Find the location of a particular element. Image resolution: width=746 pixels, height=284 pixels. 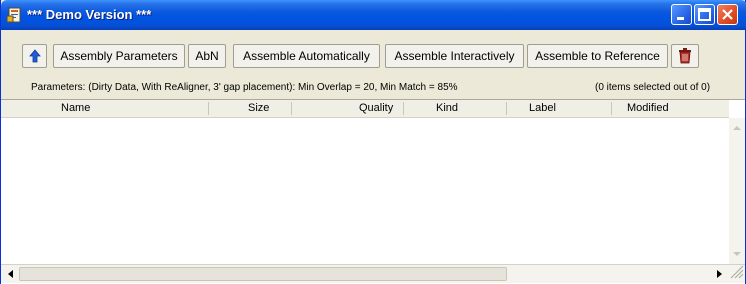

assemble-interactively-button: Assemble Interactively is located at coordinates (454, 56).